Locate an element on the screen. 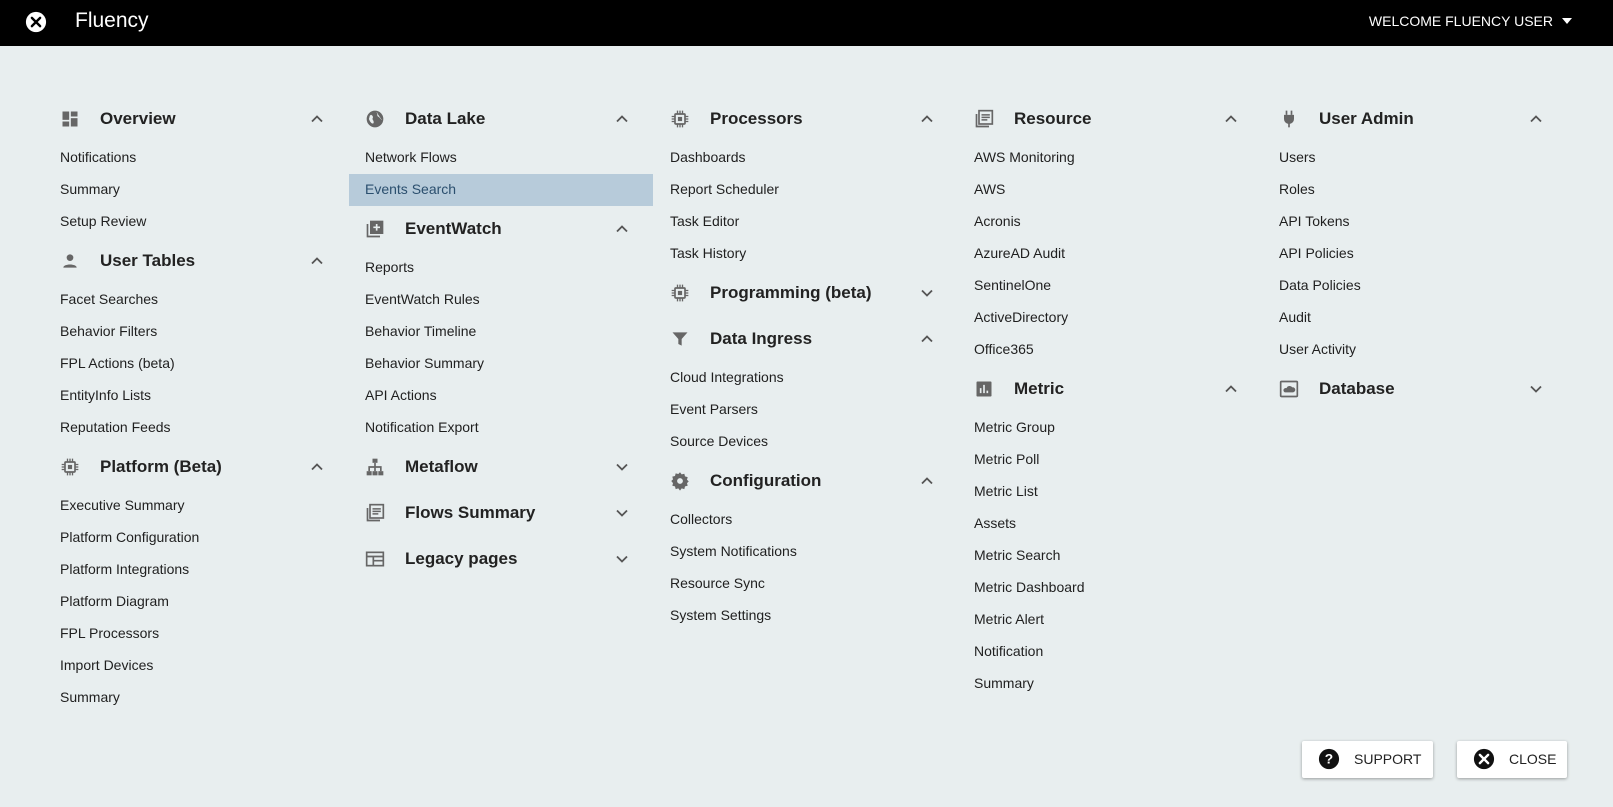 This screenshot has height=807, width=1613. menu-item-behavior-filters: Behavior Filters is located at coordinates (196, 332).